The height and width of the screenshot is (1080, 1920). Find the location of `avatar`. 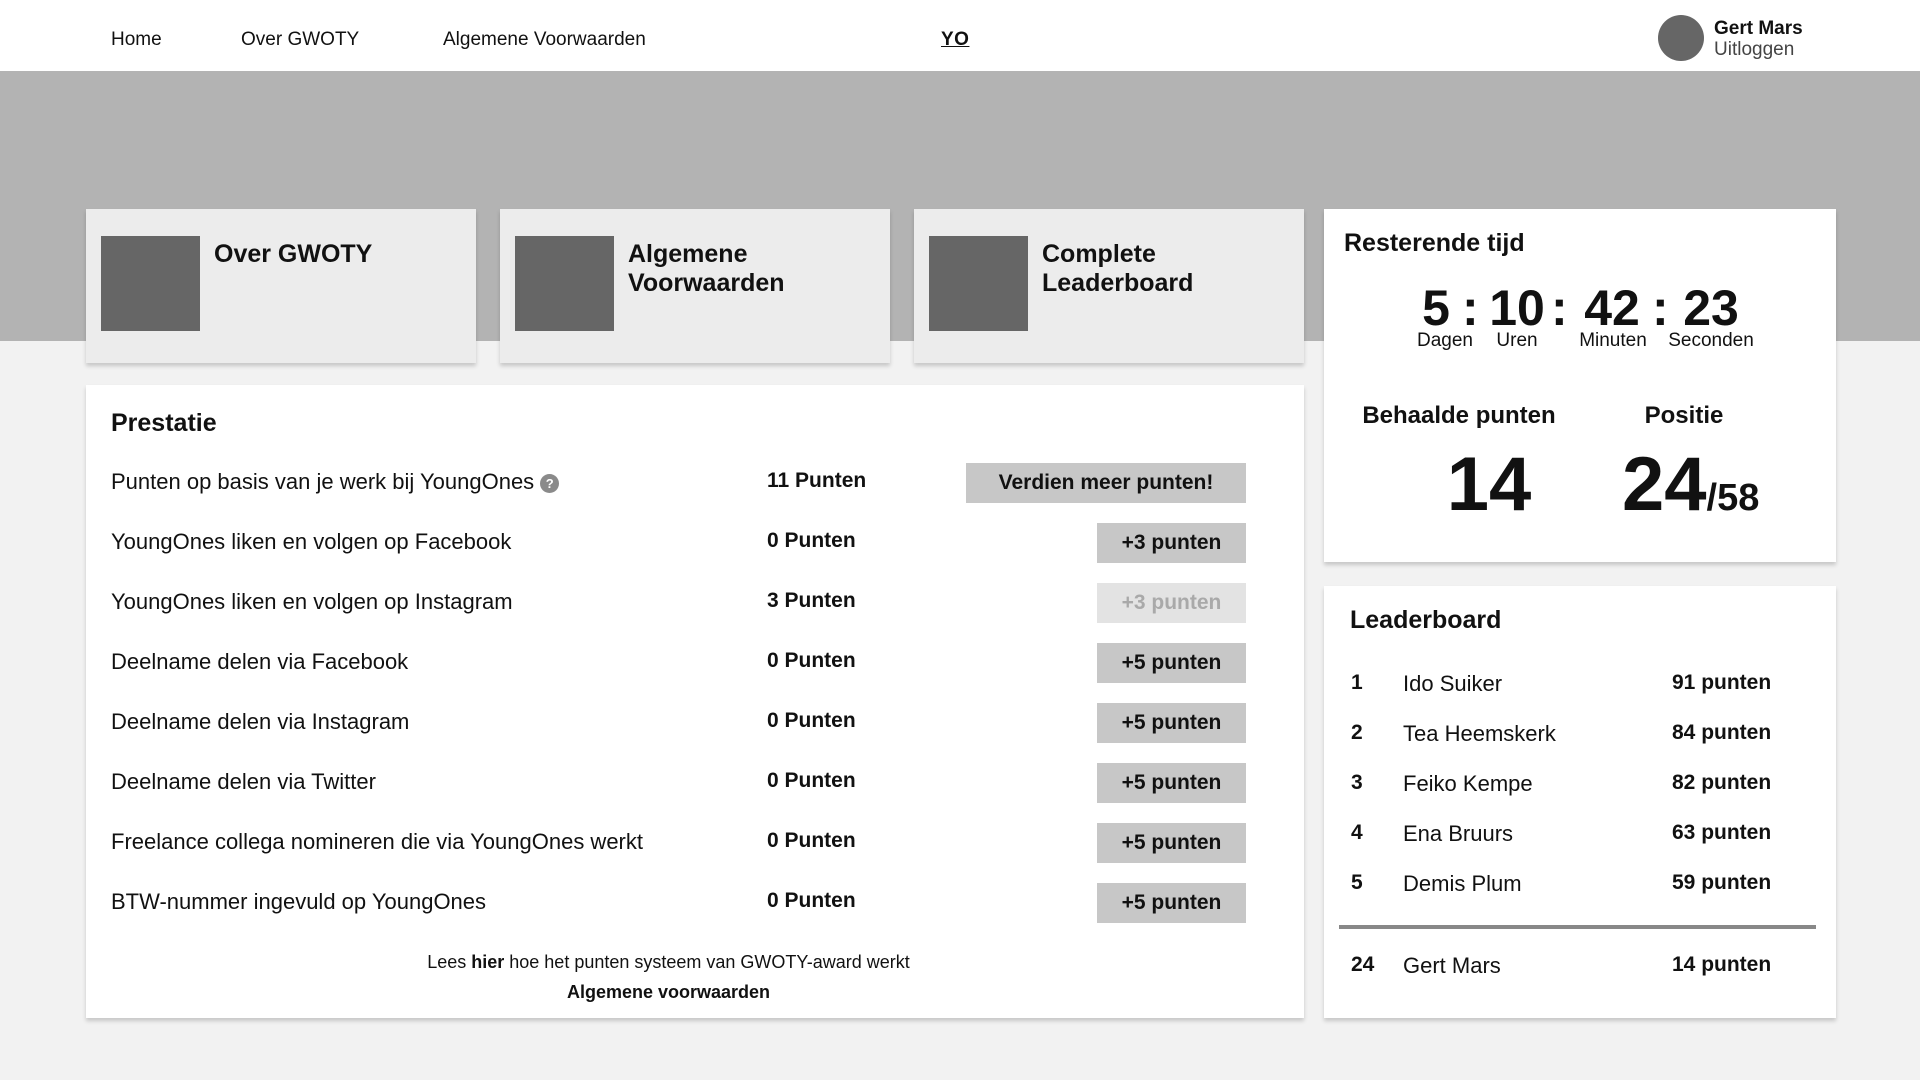

avatar is located at coordinates (1681, 38).